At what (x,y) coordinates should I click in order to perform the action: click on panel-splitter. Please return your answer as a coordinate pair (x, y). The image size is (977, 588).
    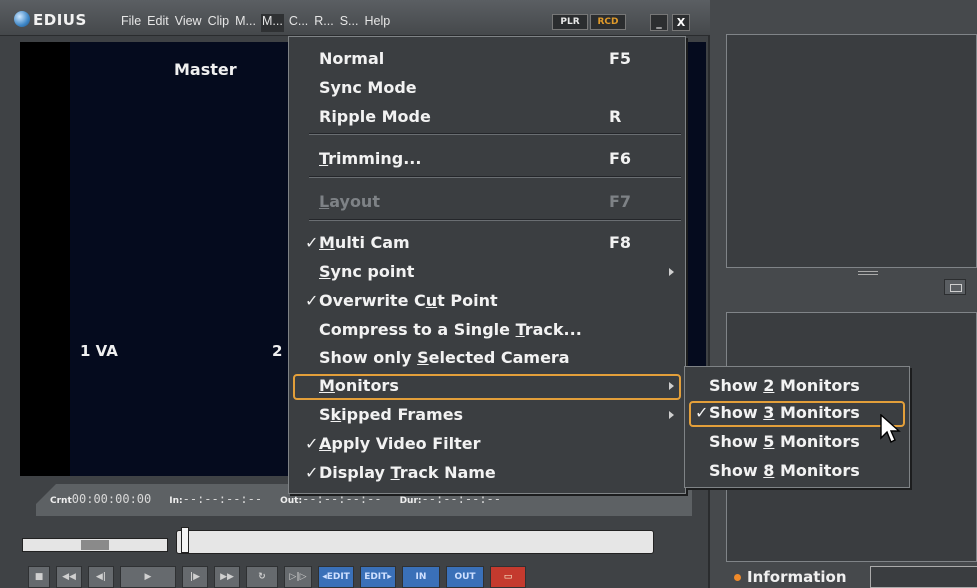
    Looking at the image, I should click on (868, 273).